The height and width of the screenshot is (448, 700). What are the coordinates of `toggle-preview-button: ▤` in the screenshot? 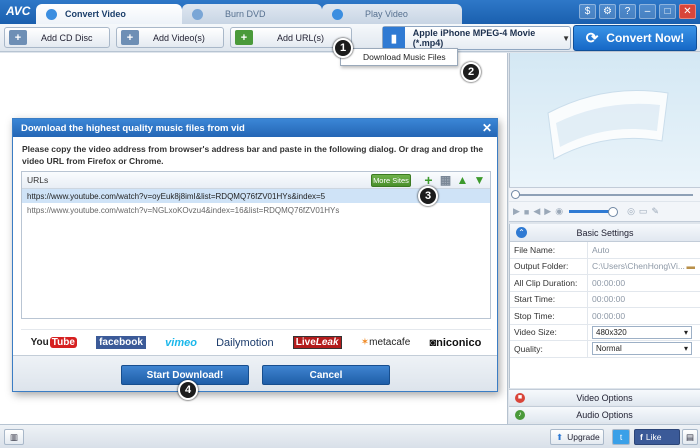 It's located at (690, 437).